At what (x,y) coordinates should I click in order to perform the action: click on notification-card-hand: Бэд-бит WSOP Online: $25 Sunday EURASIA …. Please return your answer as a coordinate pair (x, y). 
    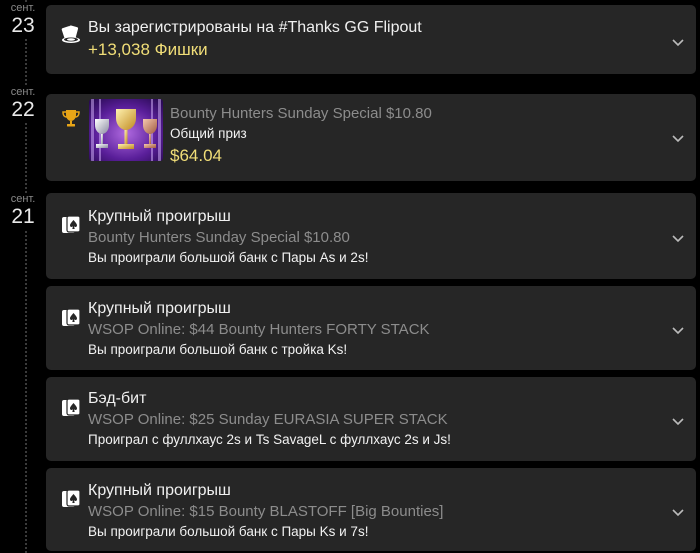
    Looking at the image, I should click on (371, 419).